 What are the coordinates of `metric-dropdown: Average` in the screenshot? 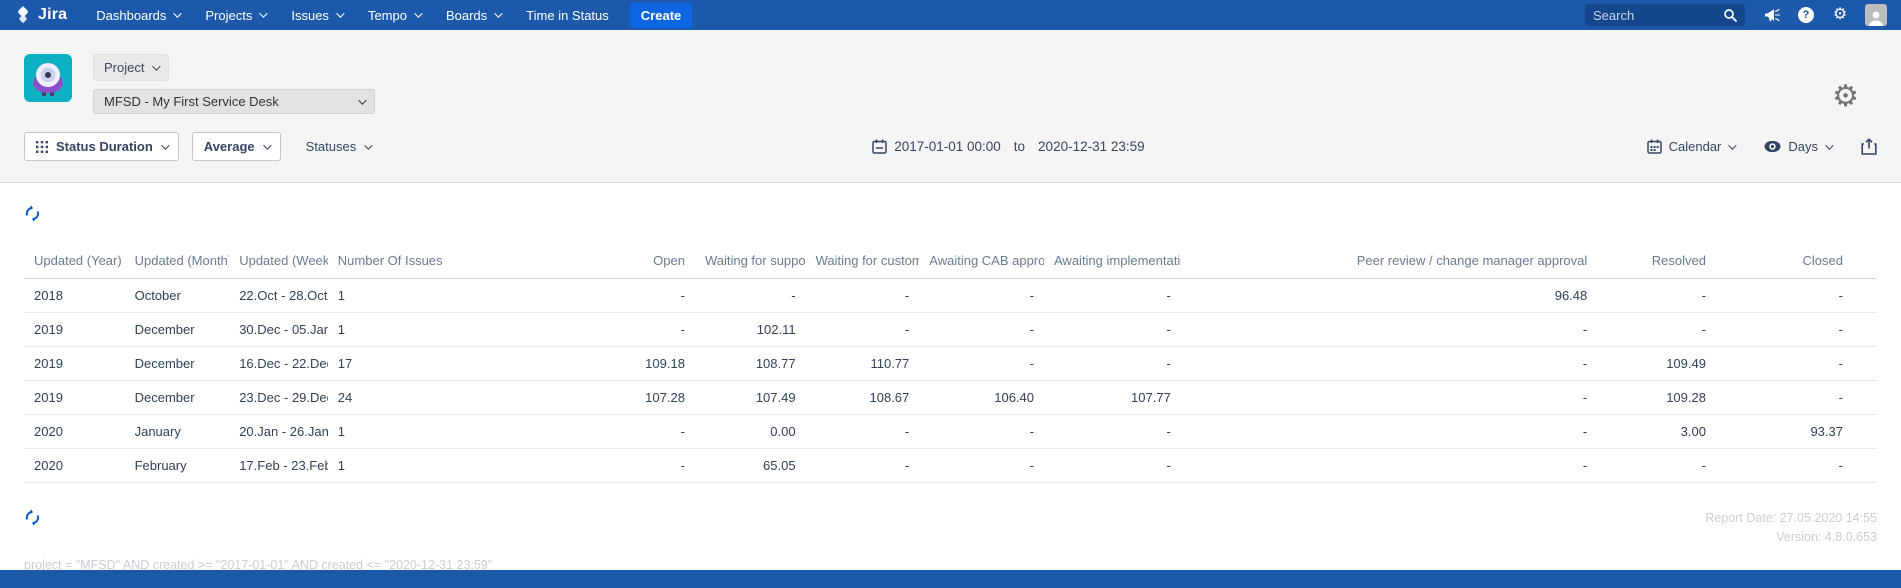 It's located at (236, 146).